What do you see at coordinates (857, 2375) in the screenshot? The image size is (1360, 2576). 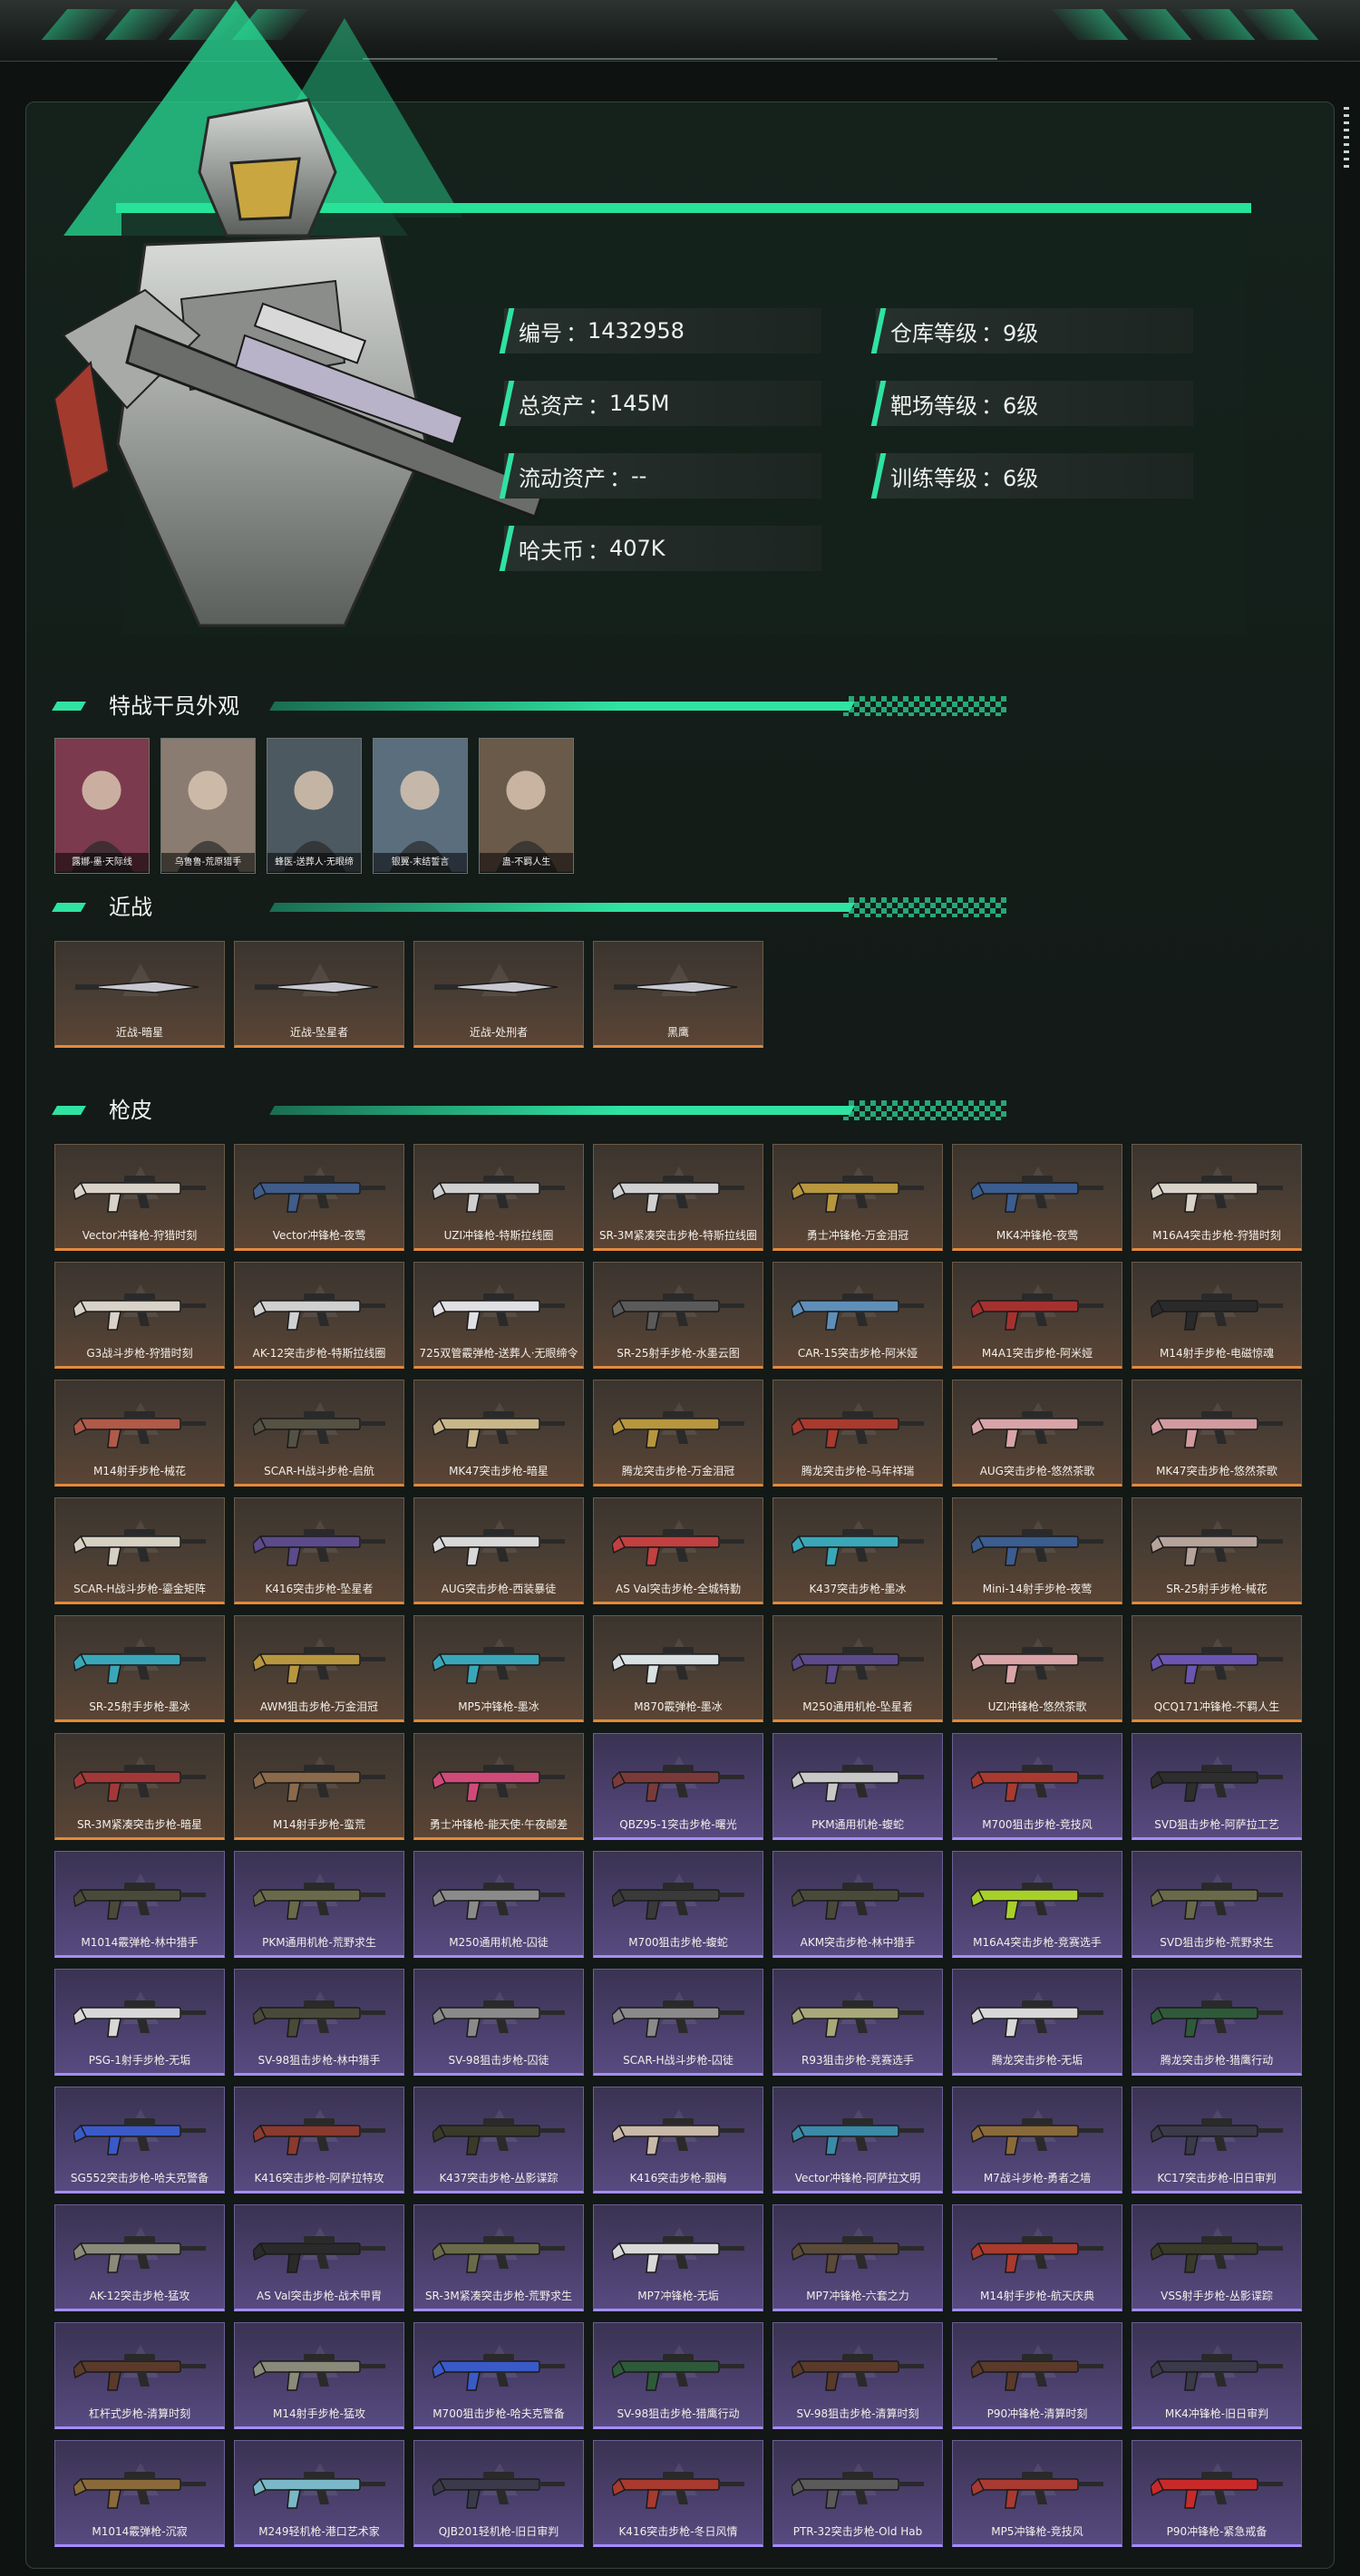 I see `gun-skin-tile: SV-98狙击步枪-清算时刻` at bounding box center [857, 2375].